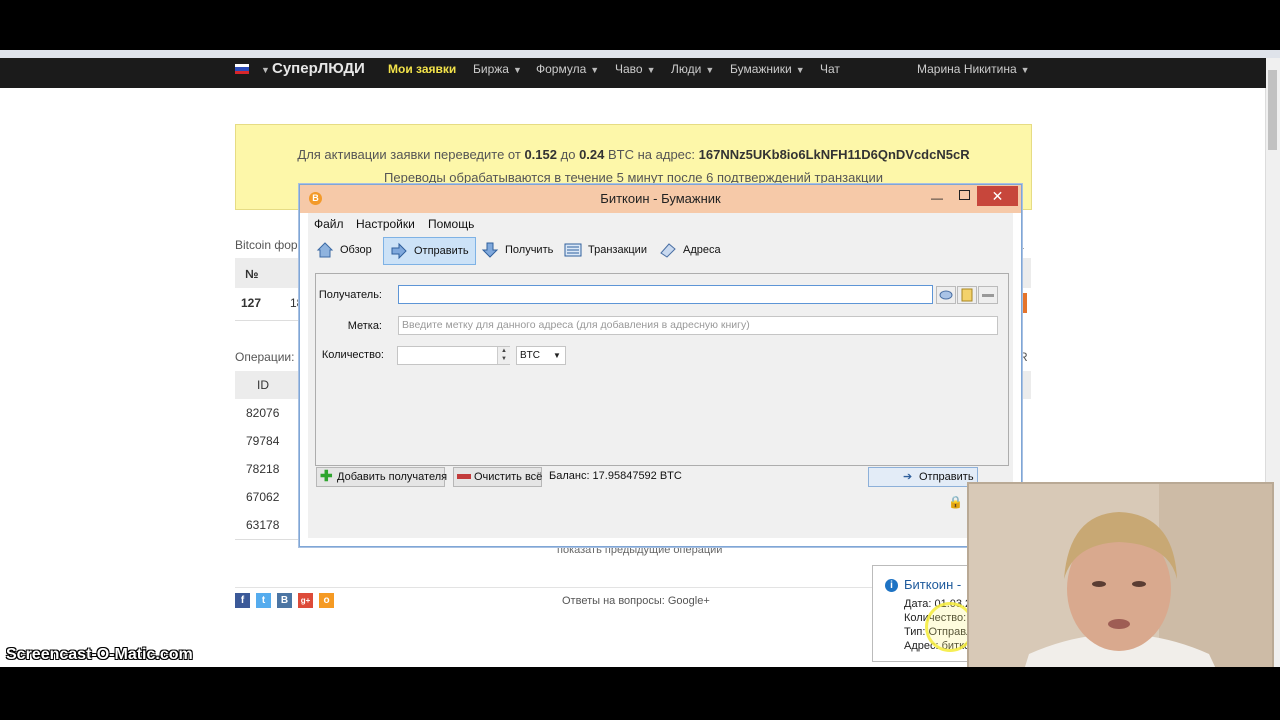 This screenshot has width=1280, height=720. I want to click on nav-faq: Чаво ▼, so click(635, 73).